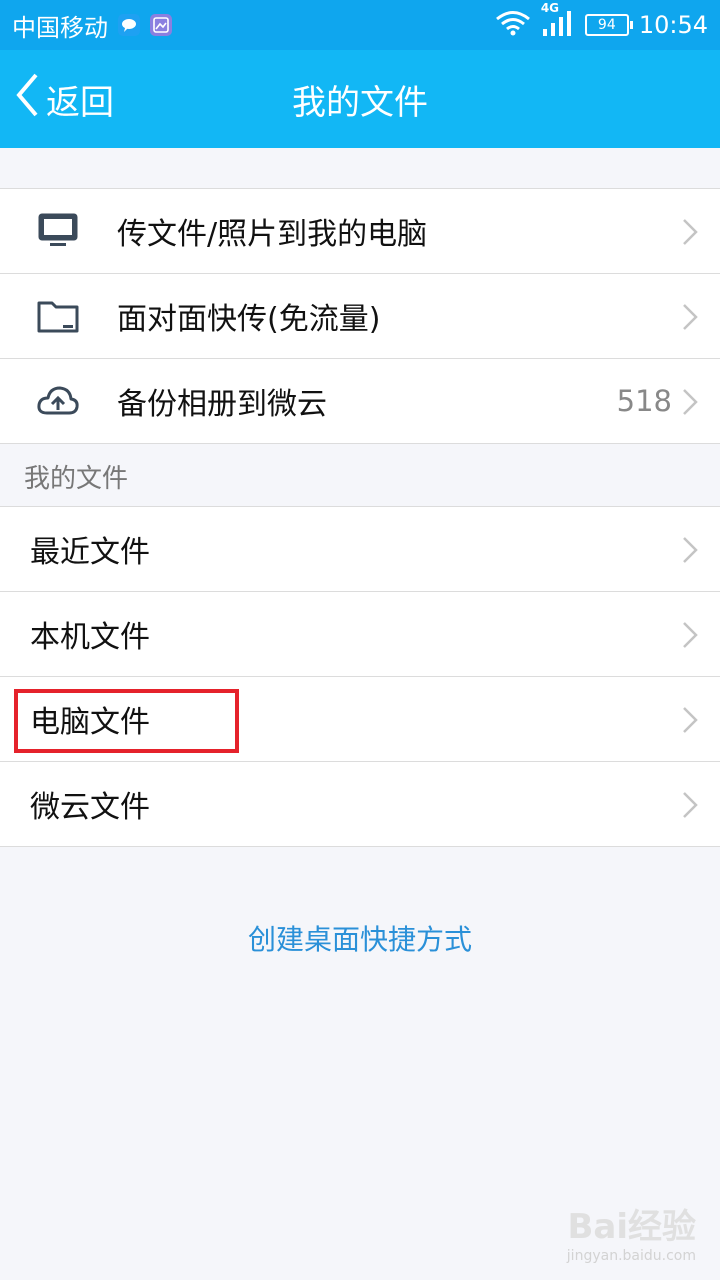  What do you see at coordinates (360, 938) in the screenshot?
I see `create-shortcut-link: 创建桌面快捷方式` at bounding box center [360, 938].